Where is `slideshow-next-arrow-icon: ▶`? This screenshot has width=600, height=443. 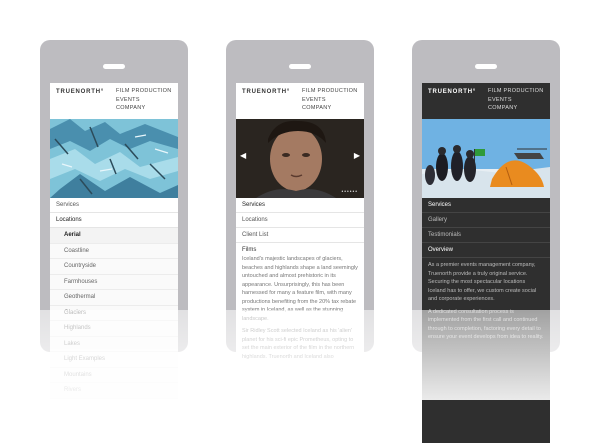 slideshow-next-arrow-icon: ▶ is located at coordinates (357, 155).